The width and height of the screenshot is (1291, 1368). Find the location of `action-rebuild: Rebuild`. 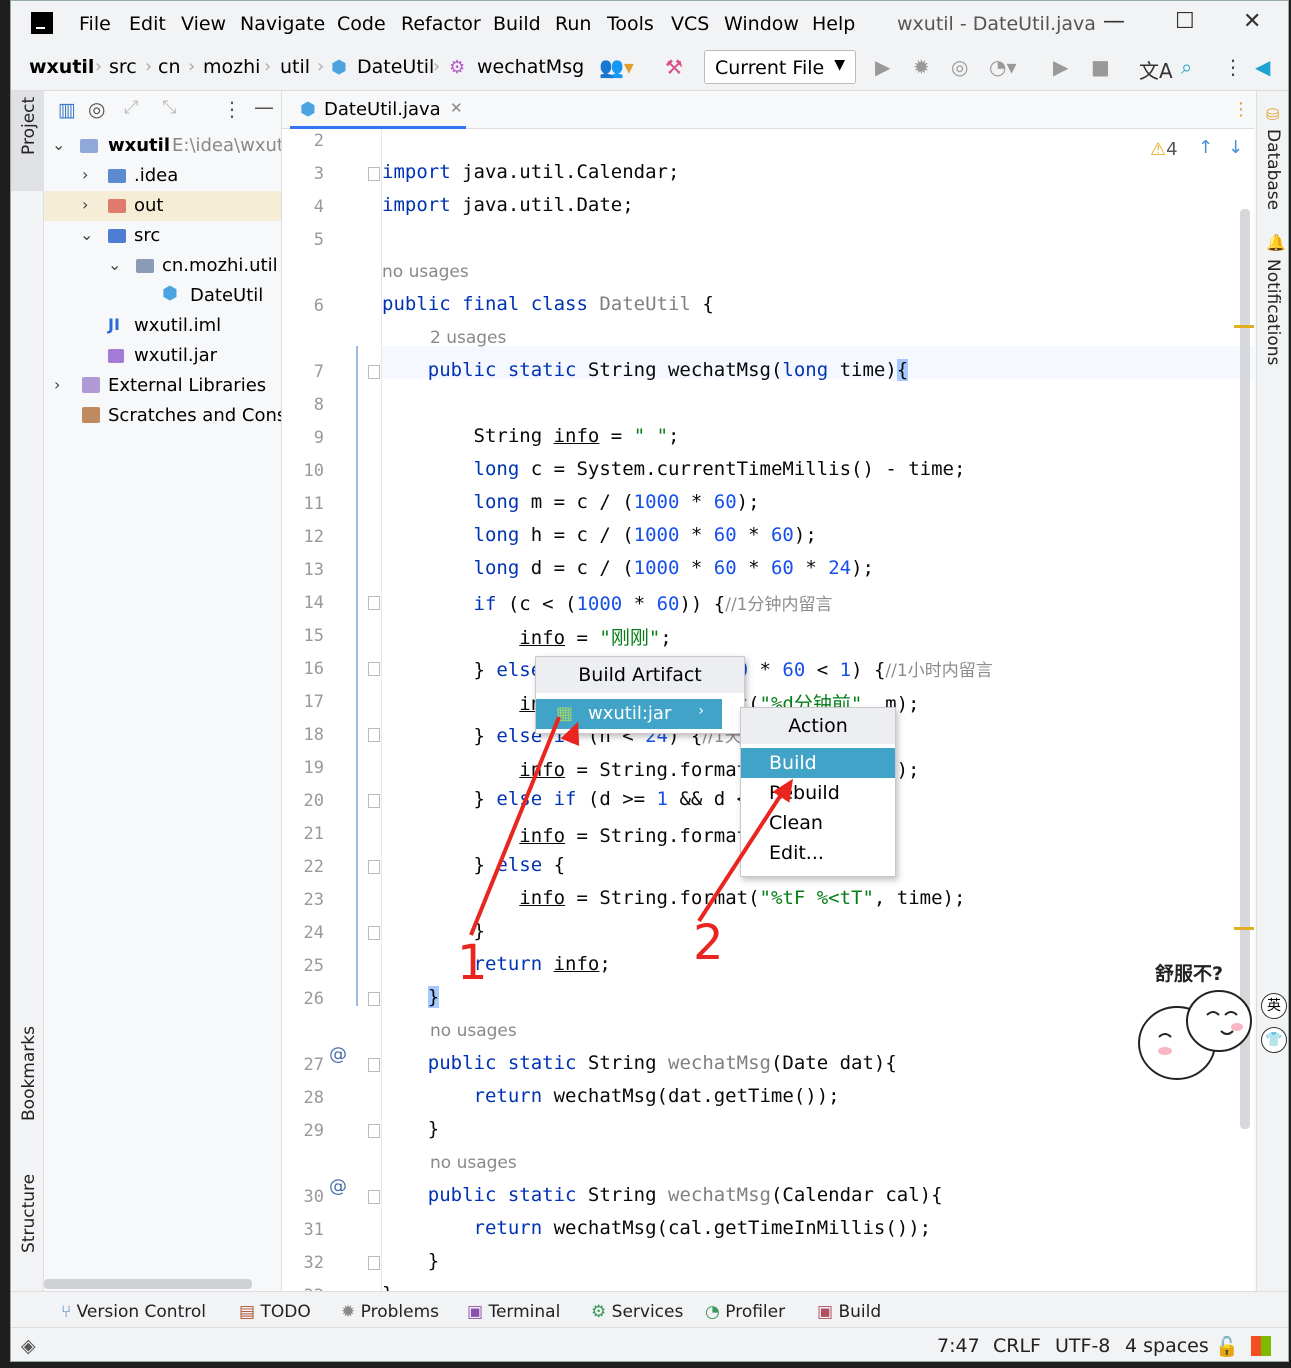

action-rebuild: Rebuild is located at coordinates (818, 793).